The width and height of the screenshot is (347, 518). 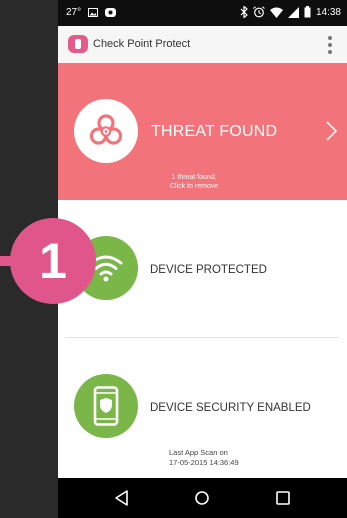 What do you see at coordinates (293, 12) in the screenshot?
I see `cell-signal-icon` at bounding box center [293, 12].